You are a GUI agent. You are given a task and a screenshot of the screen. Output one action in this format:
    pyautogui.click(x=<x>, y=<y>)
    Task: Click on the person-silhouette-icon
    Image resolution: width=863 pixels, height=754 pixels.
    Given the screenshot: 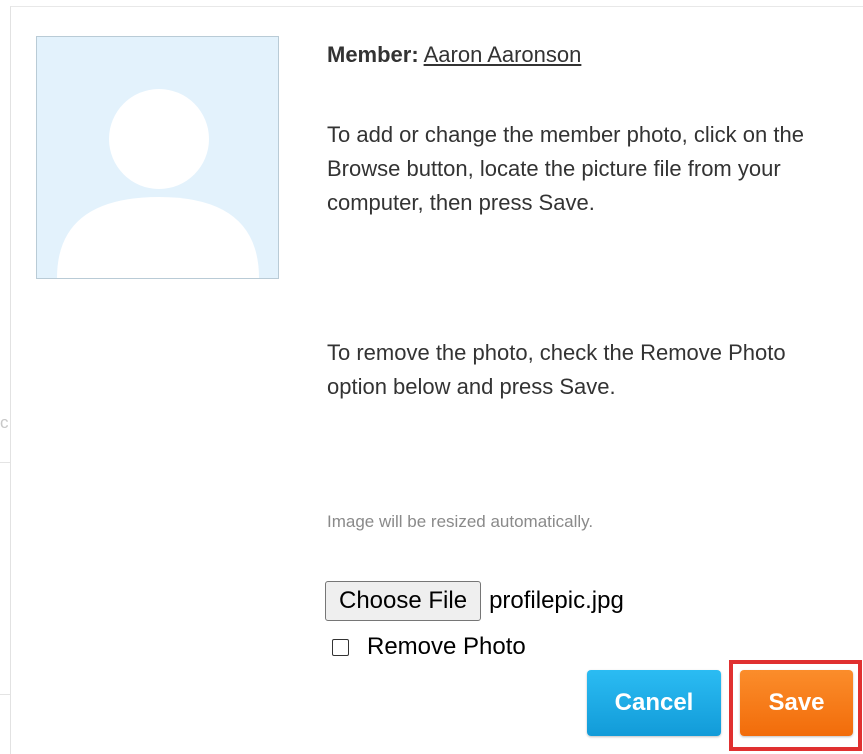 What is the action you would take?
    pyautogui.click(x=158, y=183)
    